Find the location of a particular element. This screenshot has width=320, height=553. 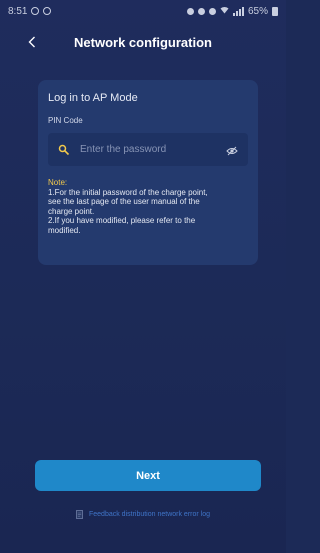

notification-icon is located at coordinates (35, 11).